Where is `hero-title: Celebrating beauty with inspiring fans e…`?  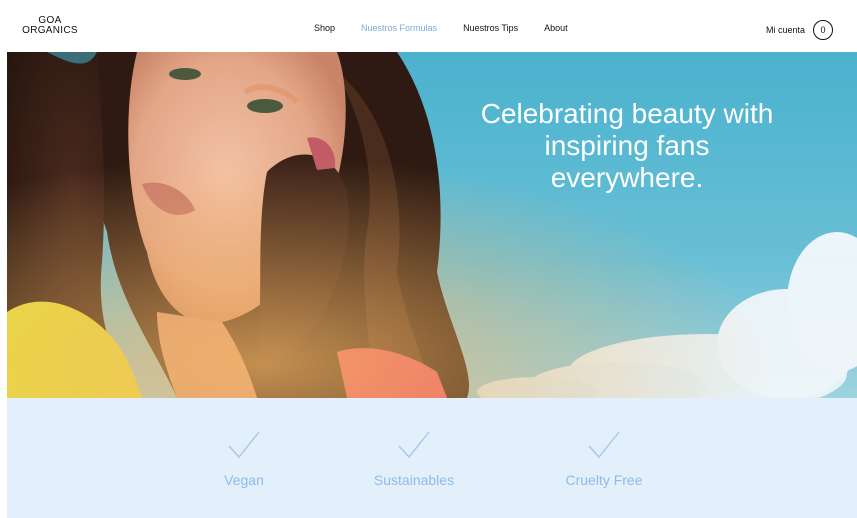
hero-title: Celebrating beauty with inspiring fans e… is located at coordinates (627, 146).